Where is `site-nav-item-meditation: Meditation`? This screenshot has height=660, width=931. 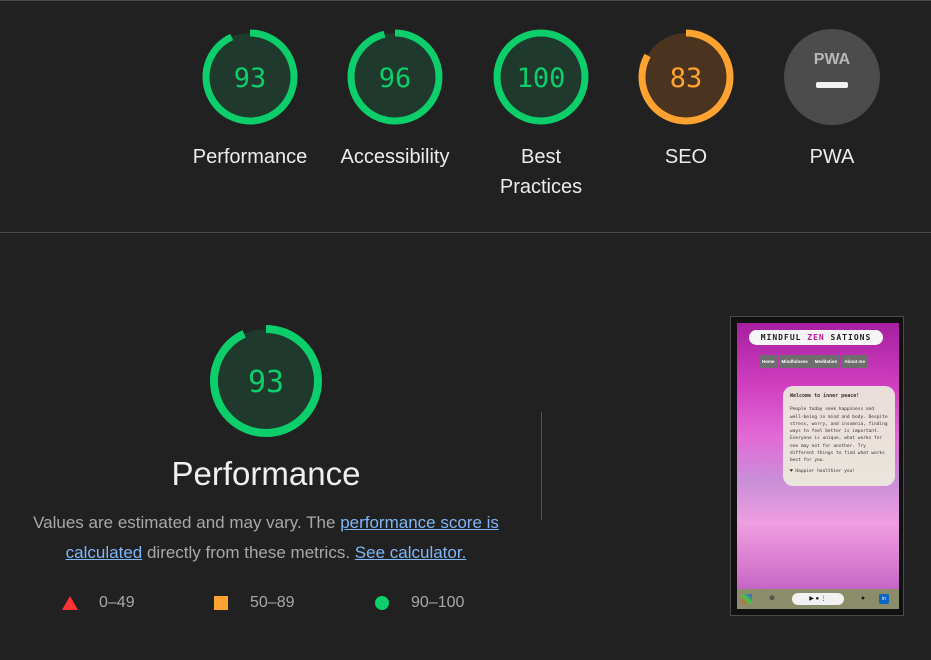
site-nav-item-meditation: Meditation is located at coordinates (826, 361).